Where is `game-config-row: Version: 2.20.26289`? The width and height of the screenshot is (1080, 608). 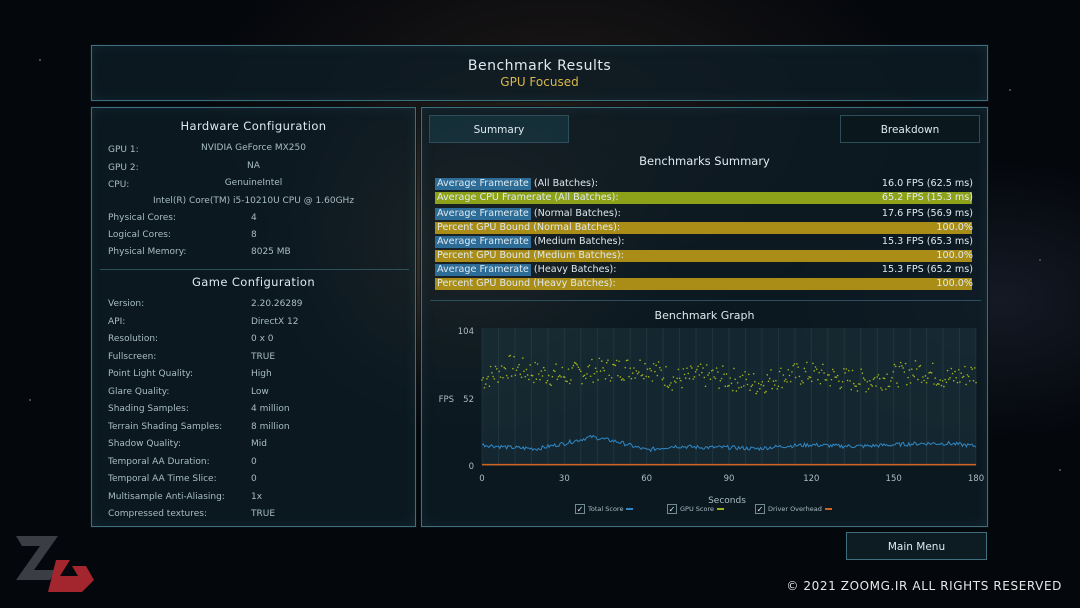 game-config-row: Version: 2.20.26289 is located at coordinates (258, 304).